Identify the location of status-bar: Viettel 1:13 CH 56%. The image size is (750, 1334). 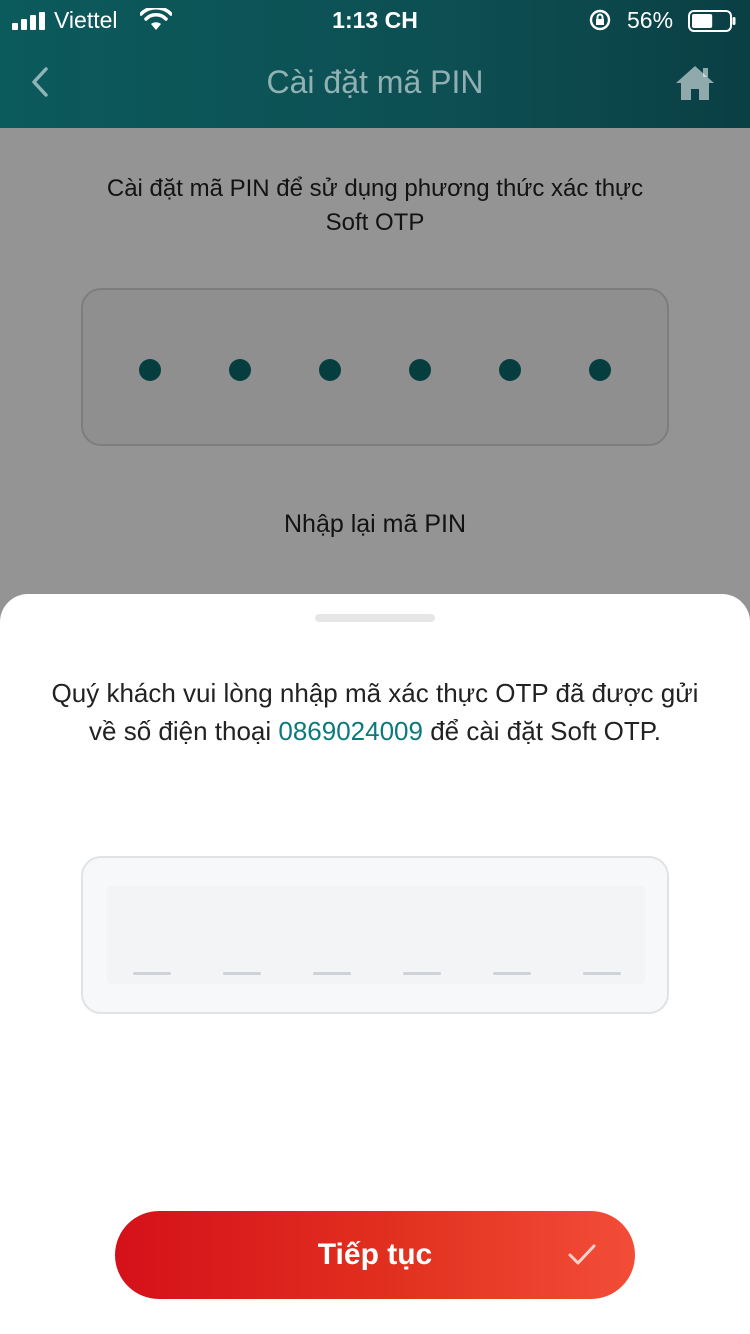
(375, 20).